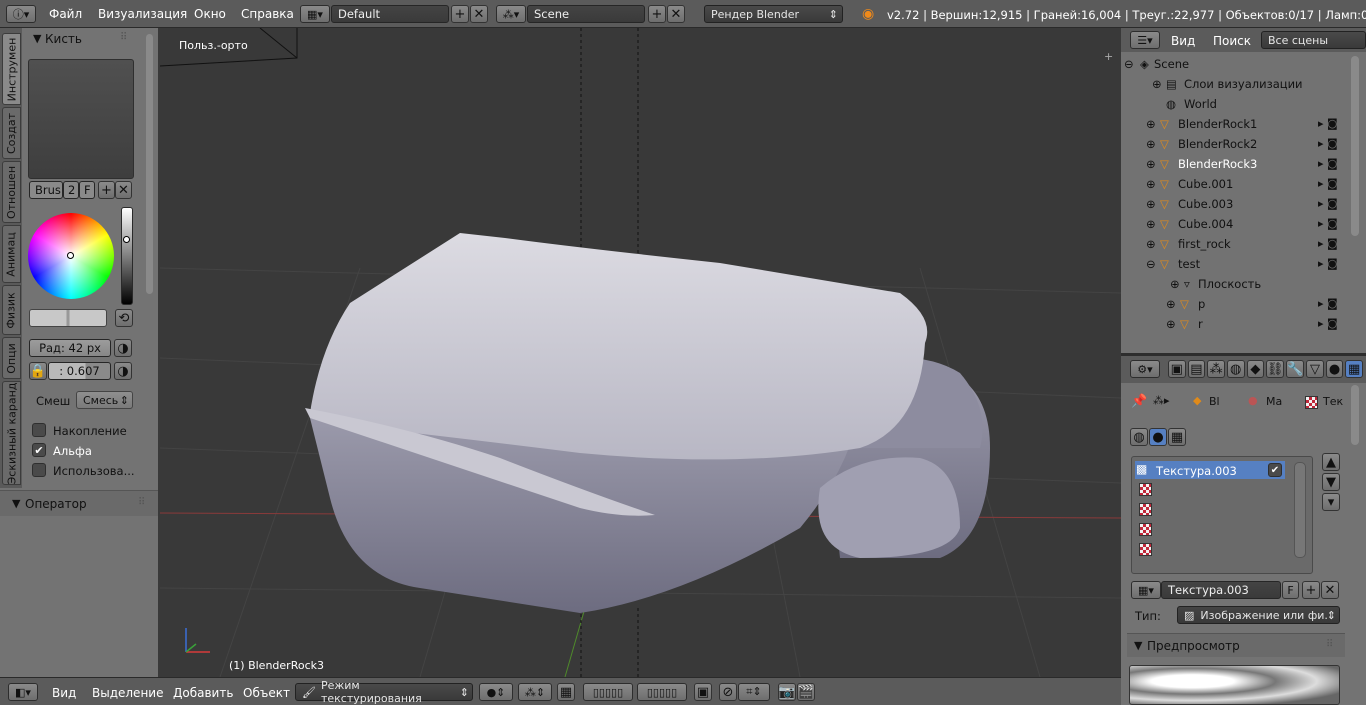 This screenshot has height=705, width=1366. I want to click on layers-row-2: ▯▯▯▯▯, so click(662, 692).